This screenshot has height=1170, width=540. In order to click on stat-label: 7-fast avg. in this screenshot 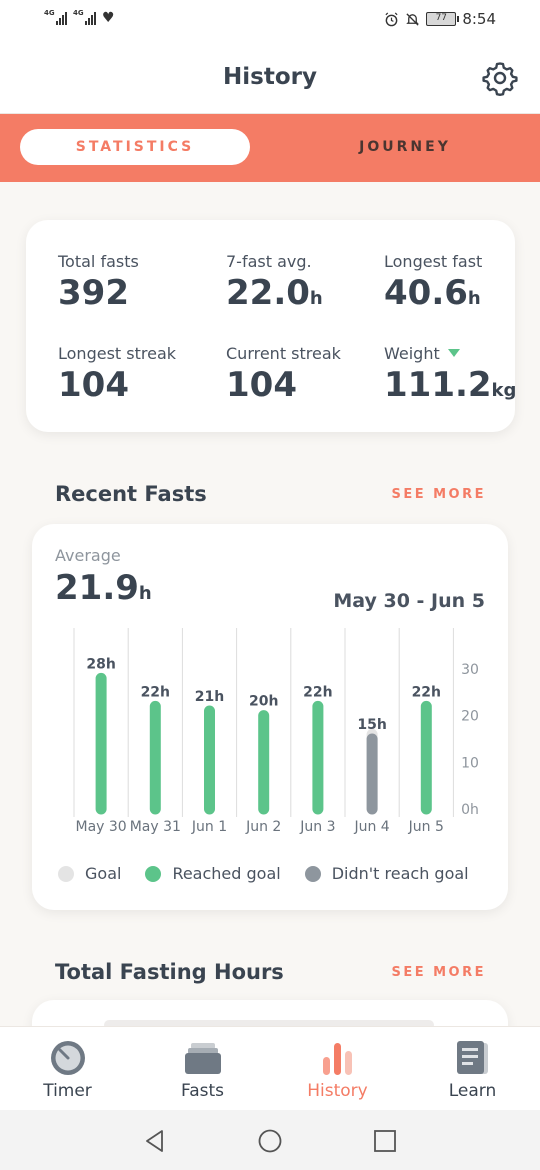, I will do `click(269, 261)`.